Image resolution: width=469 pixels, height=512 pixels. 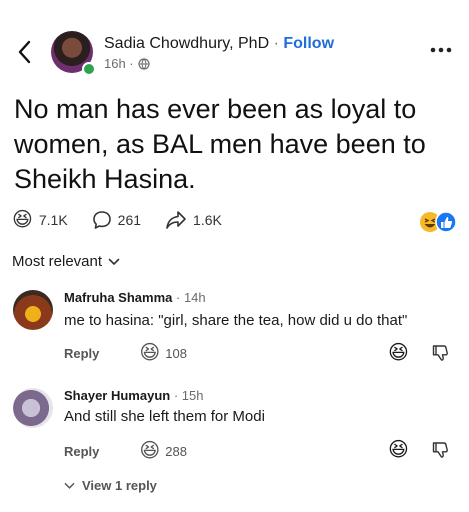 I want to click on shares-count: 1.6K, so click(x=207, y=220).